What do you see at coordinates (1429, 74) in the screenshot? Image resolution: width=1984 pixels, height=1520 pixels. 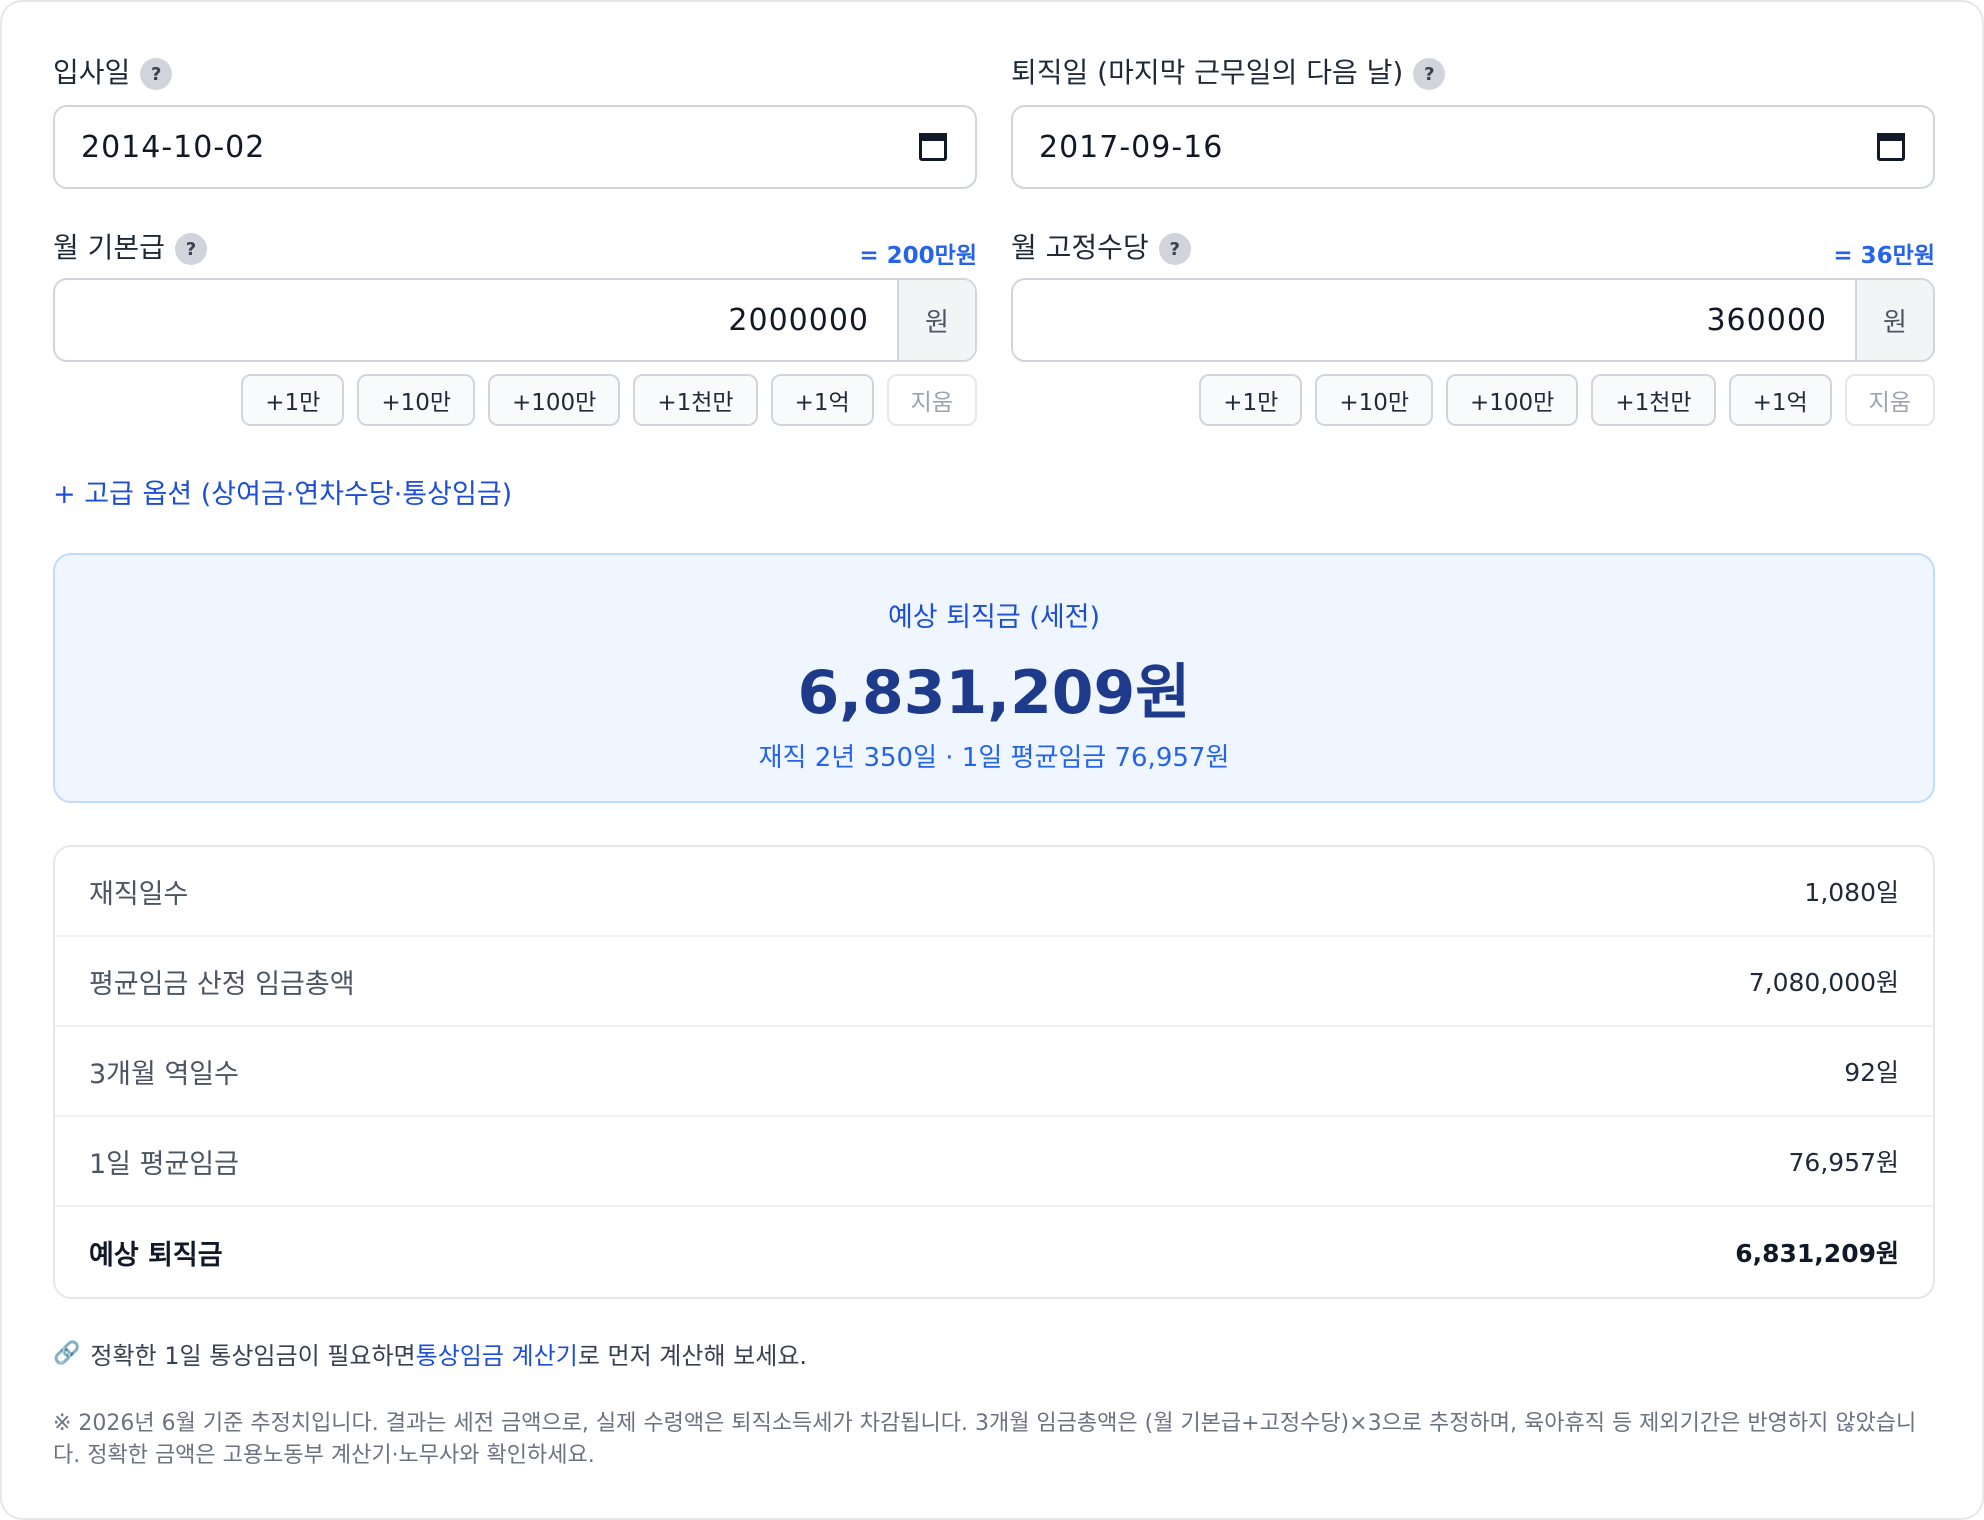 I see `leave-date-help-icon: ?` at bounding box center [1429, 74].